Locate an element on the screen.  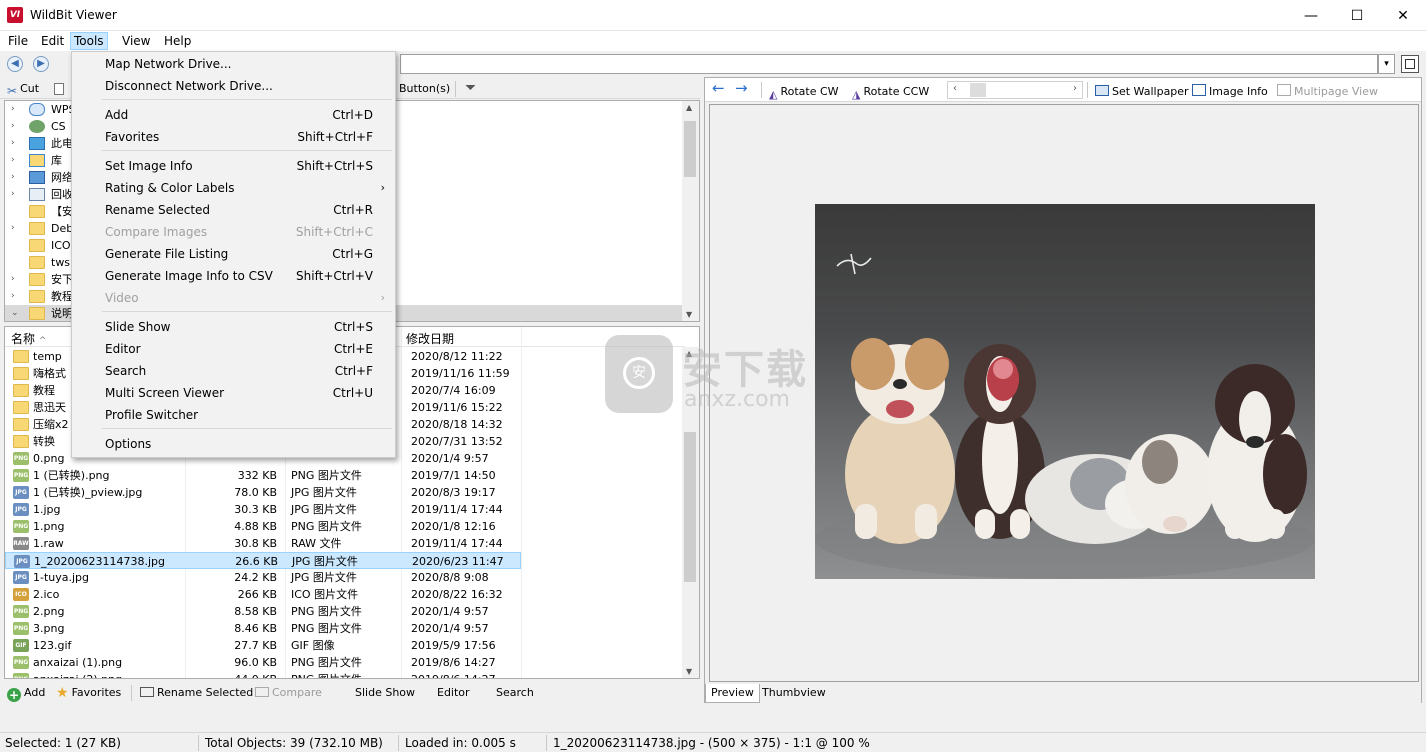
menu-item-video: Video › is located at coordinates (233, 298).